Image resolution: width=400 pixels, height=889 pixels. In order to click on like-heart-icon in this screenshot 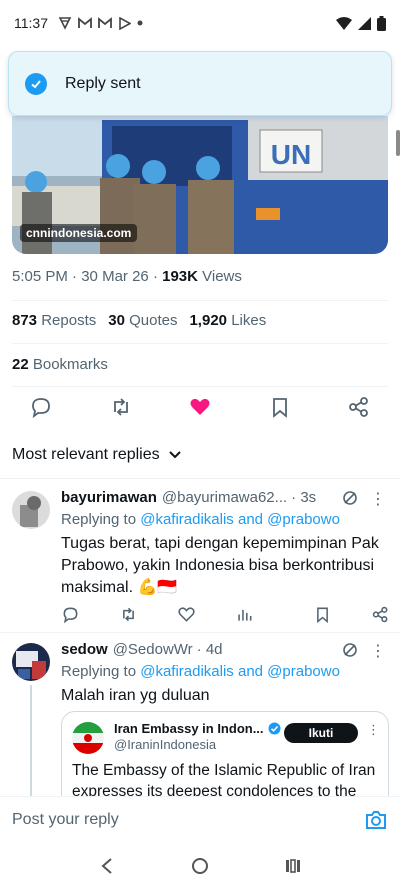, I will do `click(200, 407)`.